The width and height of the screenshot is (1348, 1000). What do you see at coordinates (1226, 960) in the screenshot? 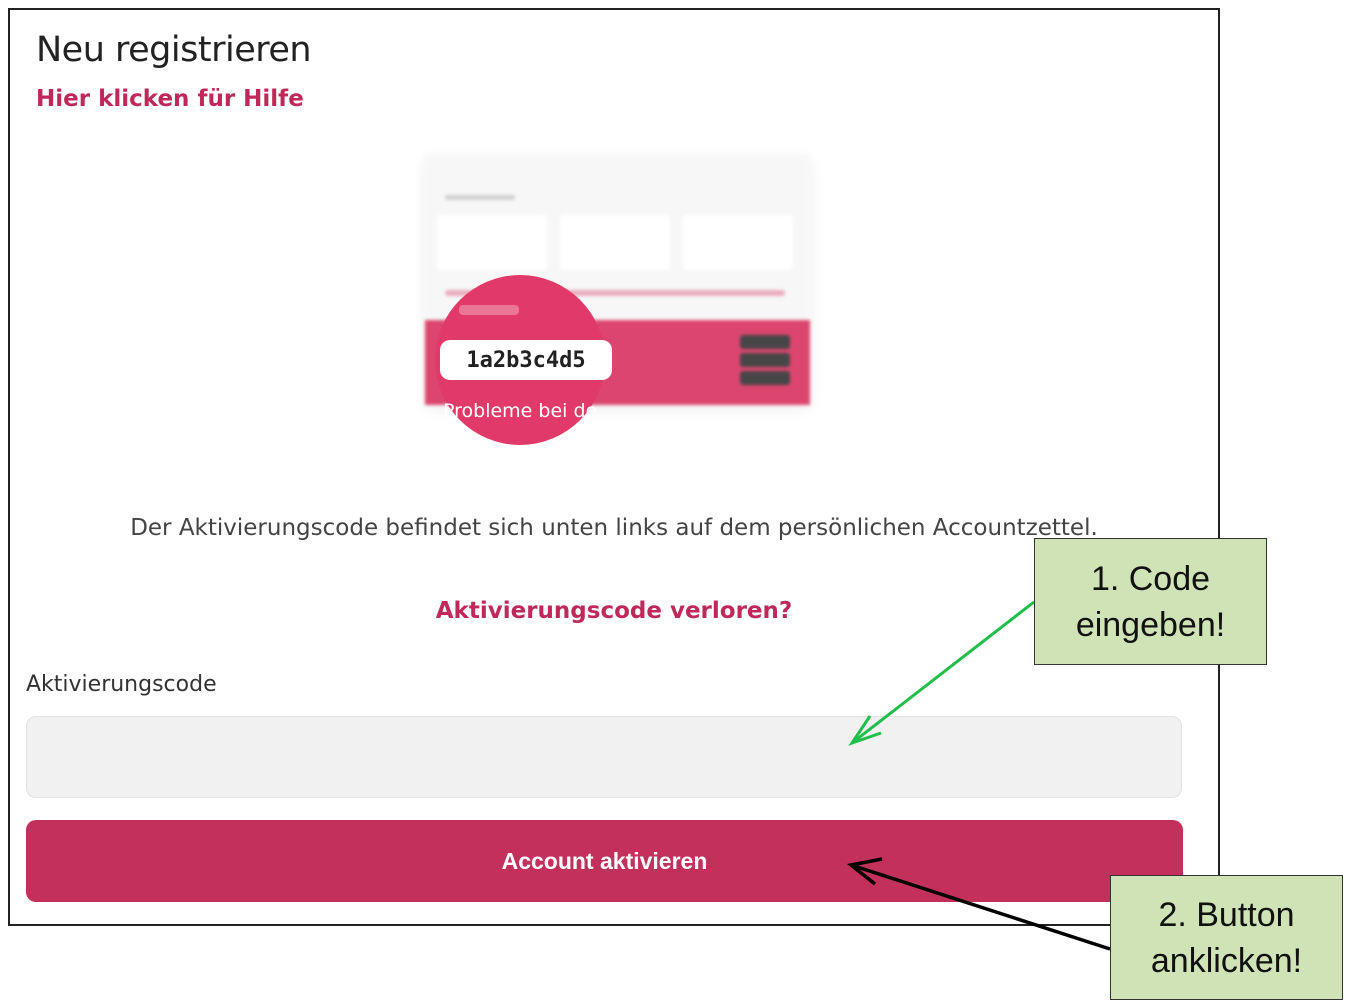
I see `step2-line2: anklicken!` at bounding box center [1226, 960].